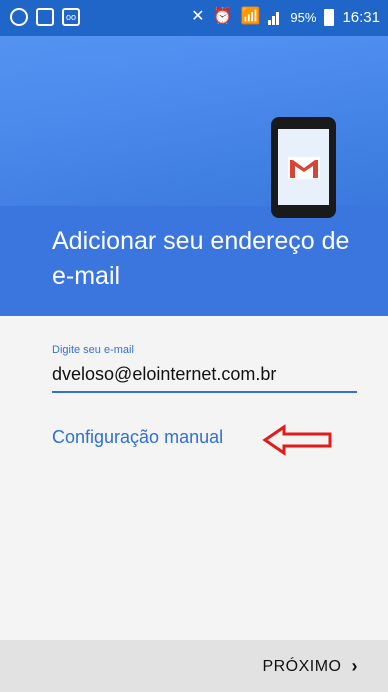  I want to click on voicemail-icon: oo, so click(71, 17).